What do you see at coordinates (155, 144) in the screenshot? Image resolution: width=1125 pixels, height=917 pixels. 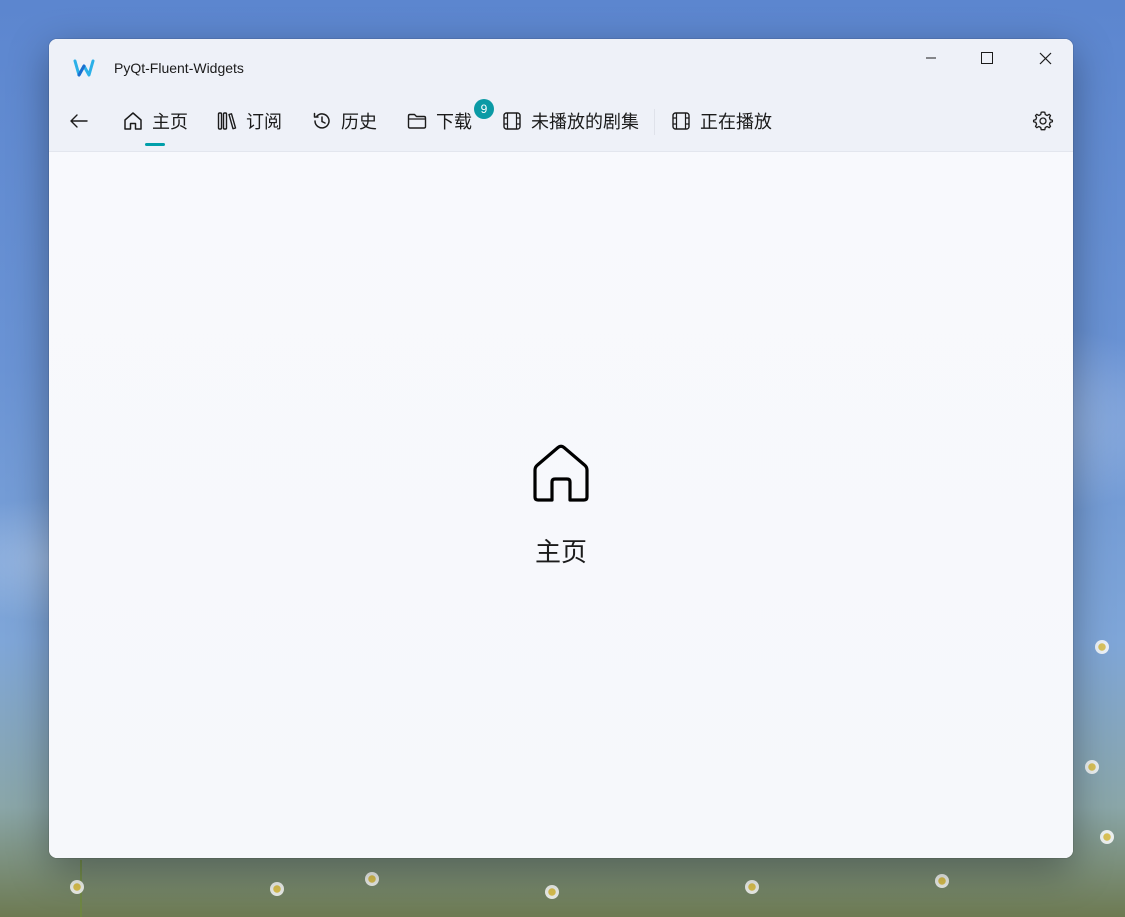 I see `selected-indicator` at bounding box center [155, 144].